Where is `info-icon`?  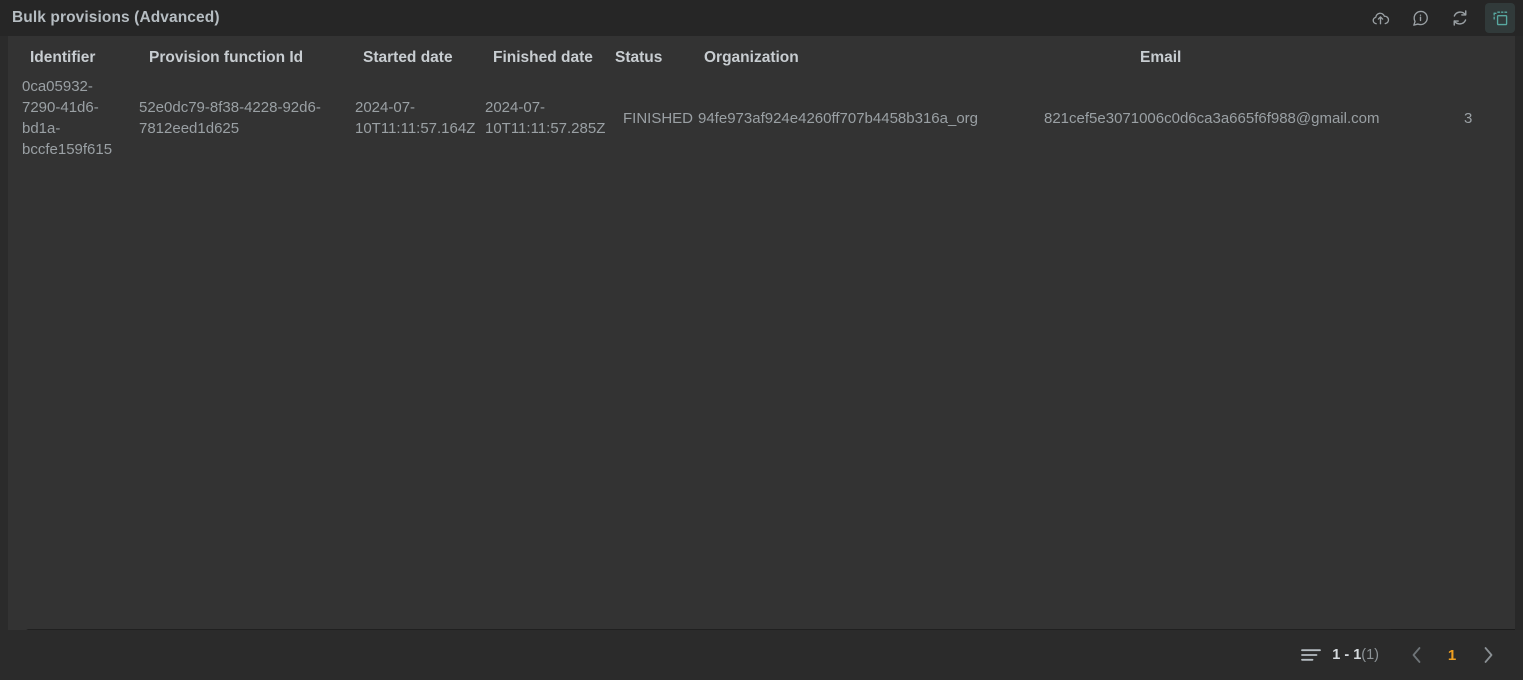 info-icon is located at coordinates (1420, 18).